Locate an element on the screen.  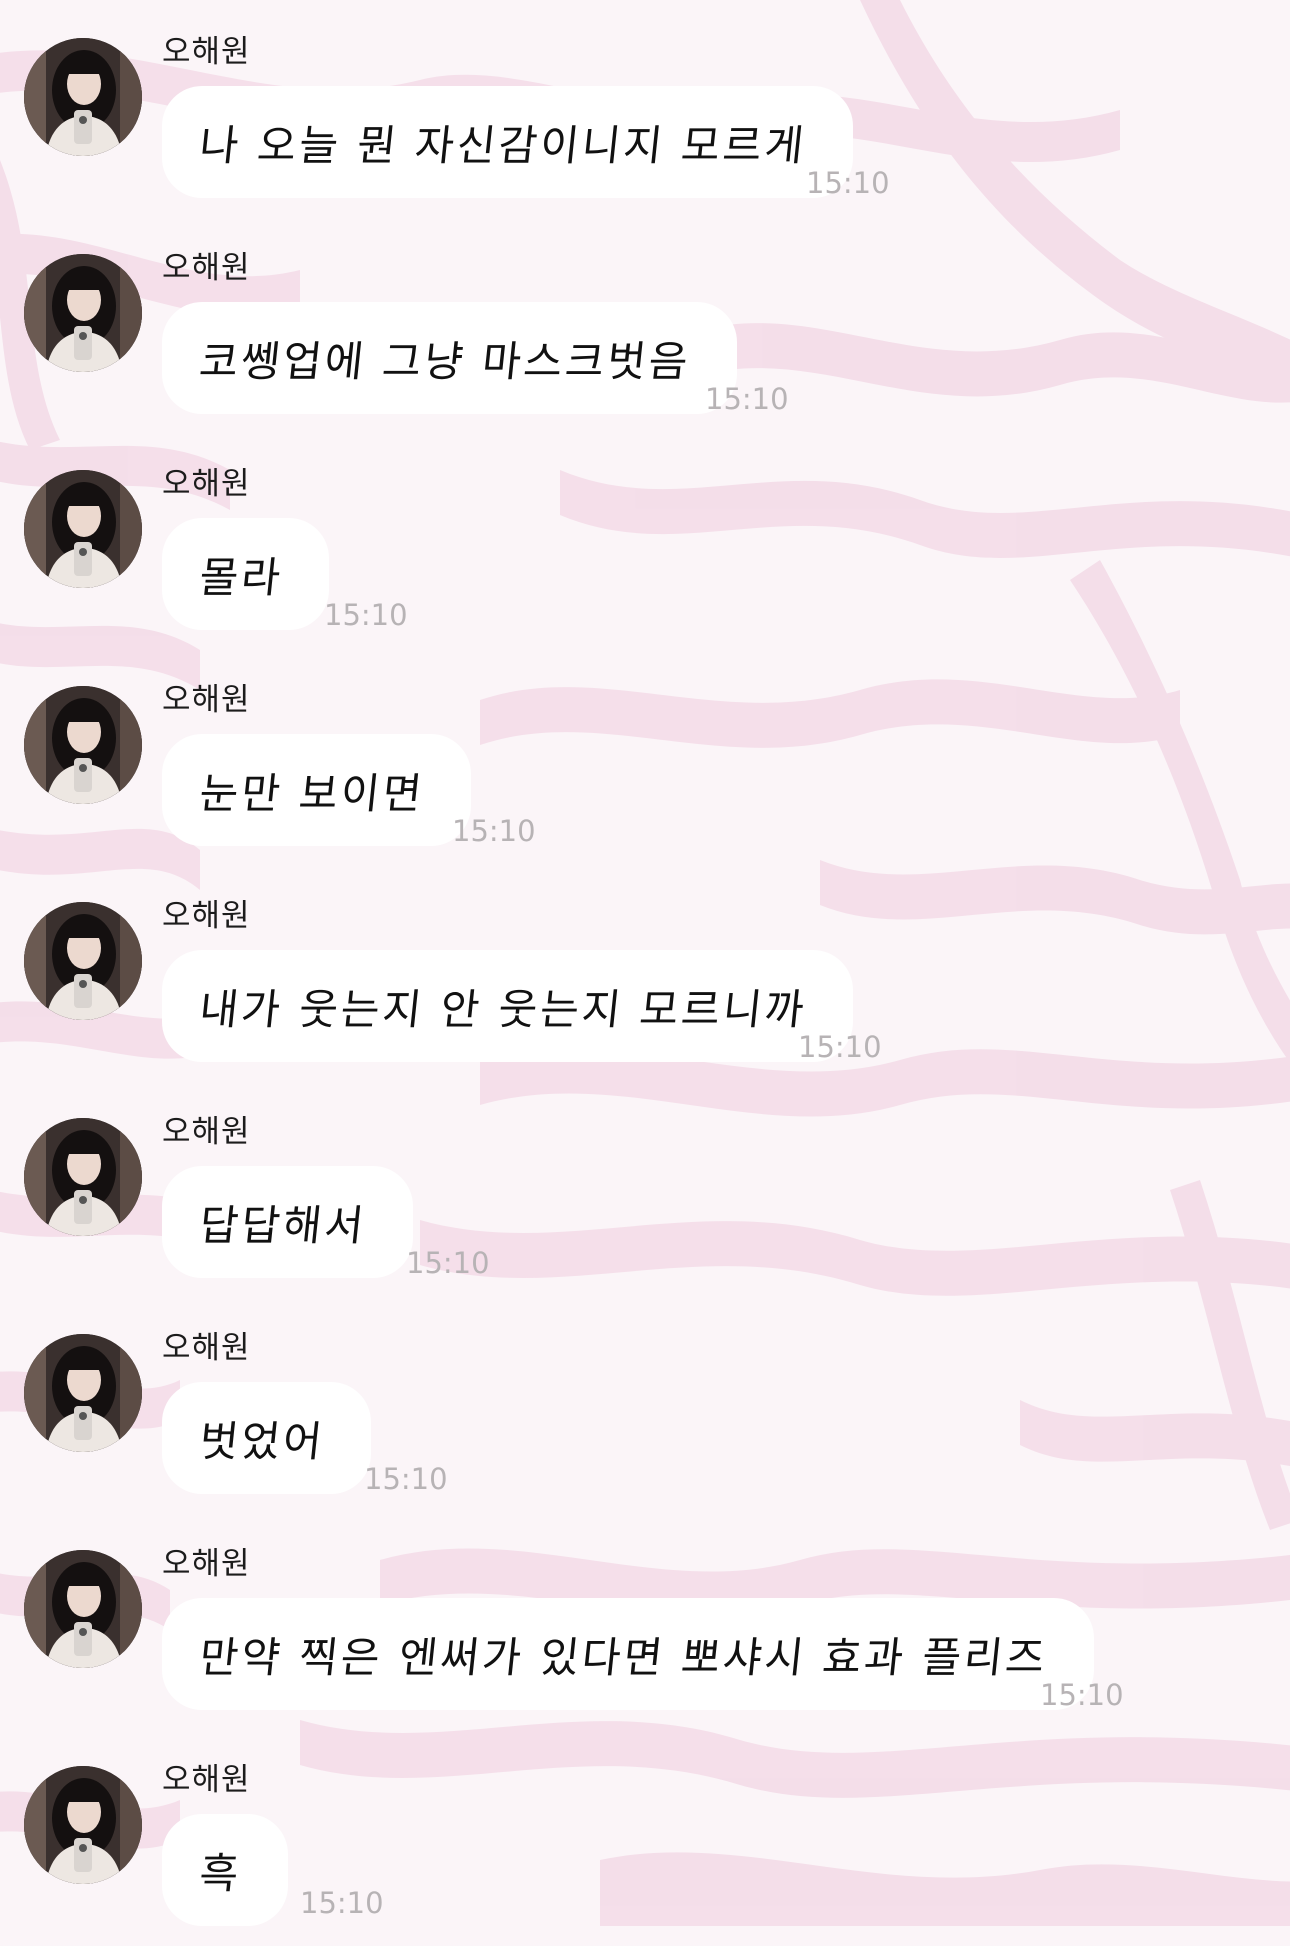
message-bubble: 답답해서 is located at coordinates (287, 1222).